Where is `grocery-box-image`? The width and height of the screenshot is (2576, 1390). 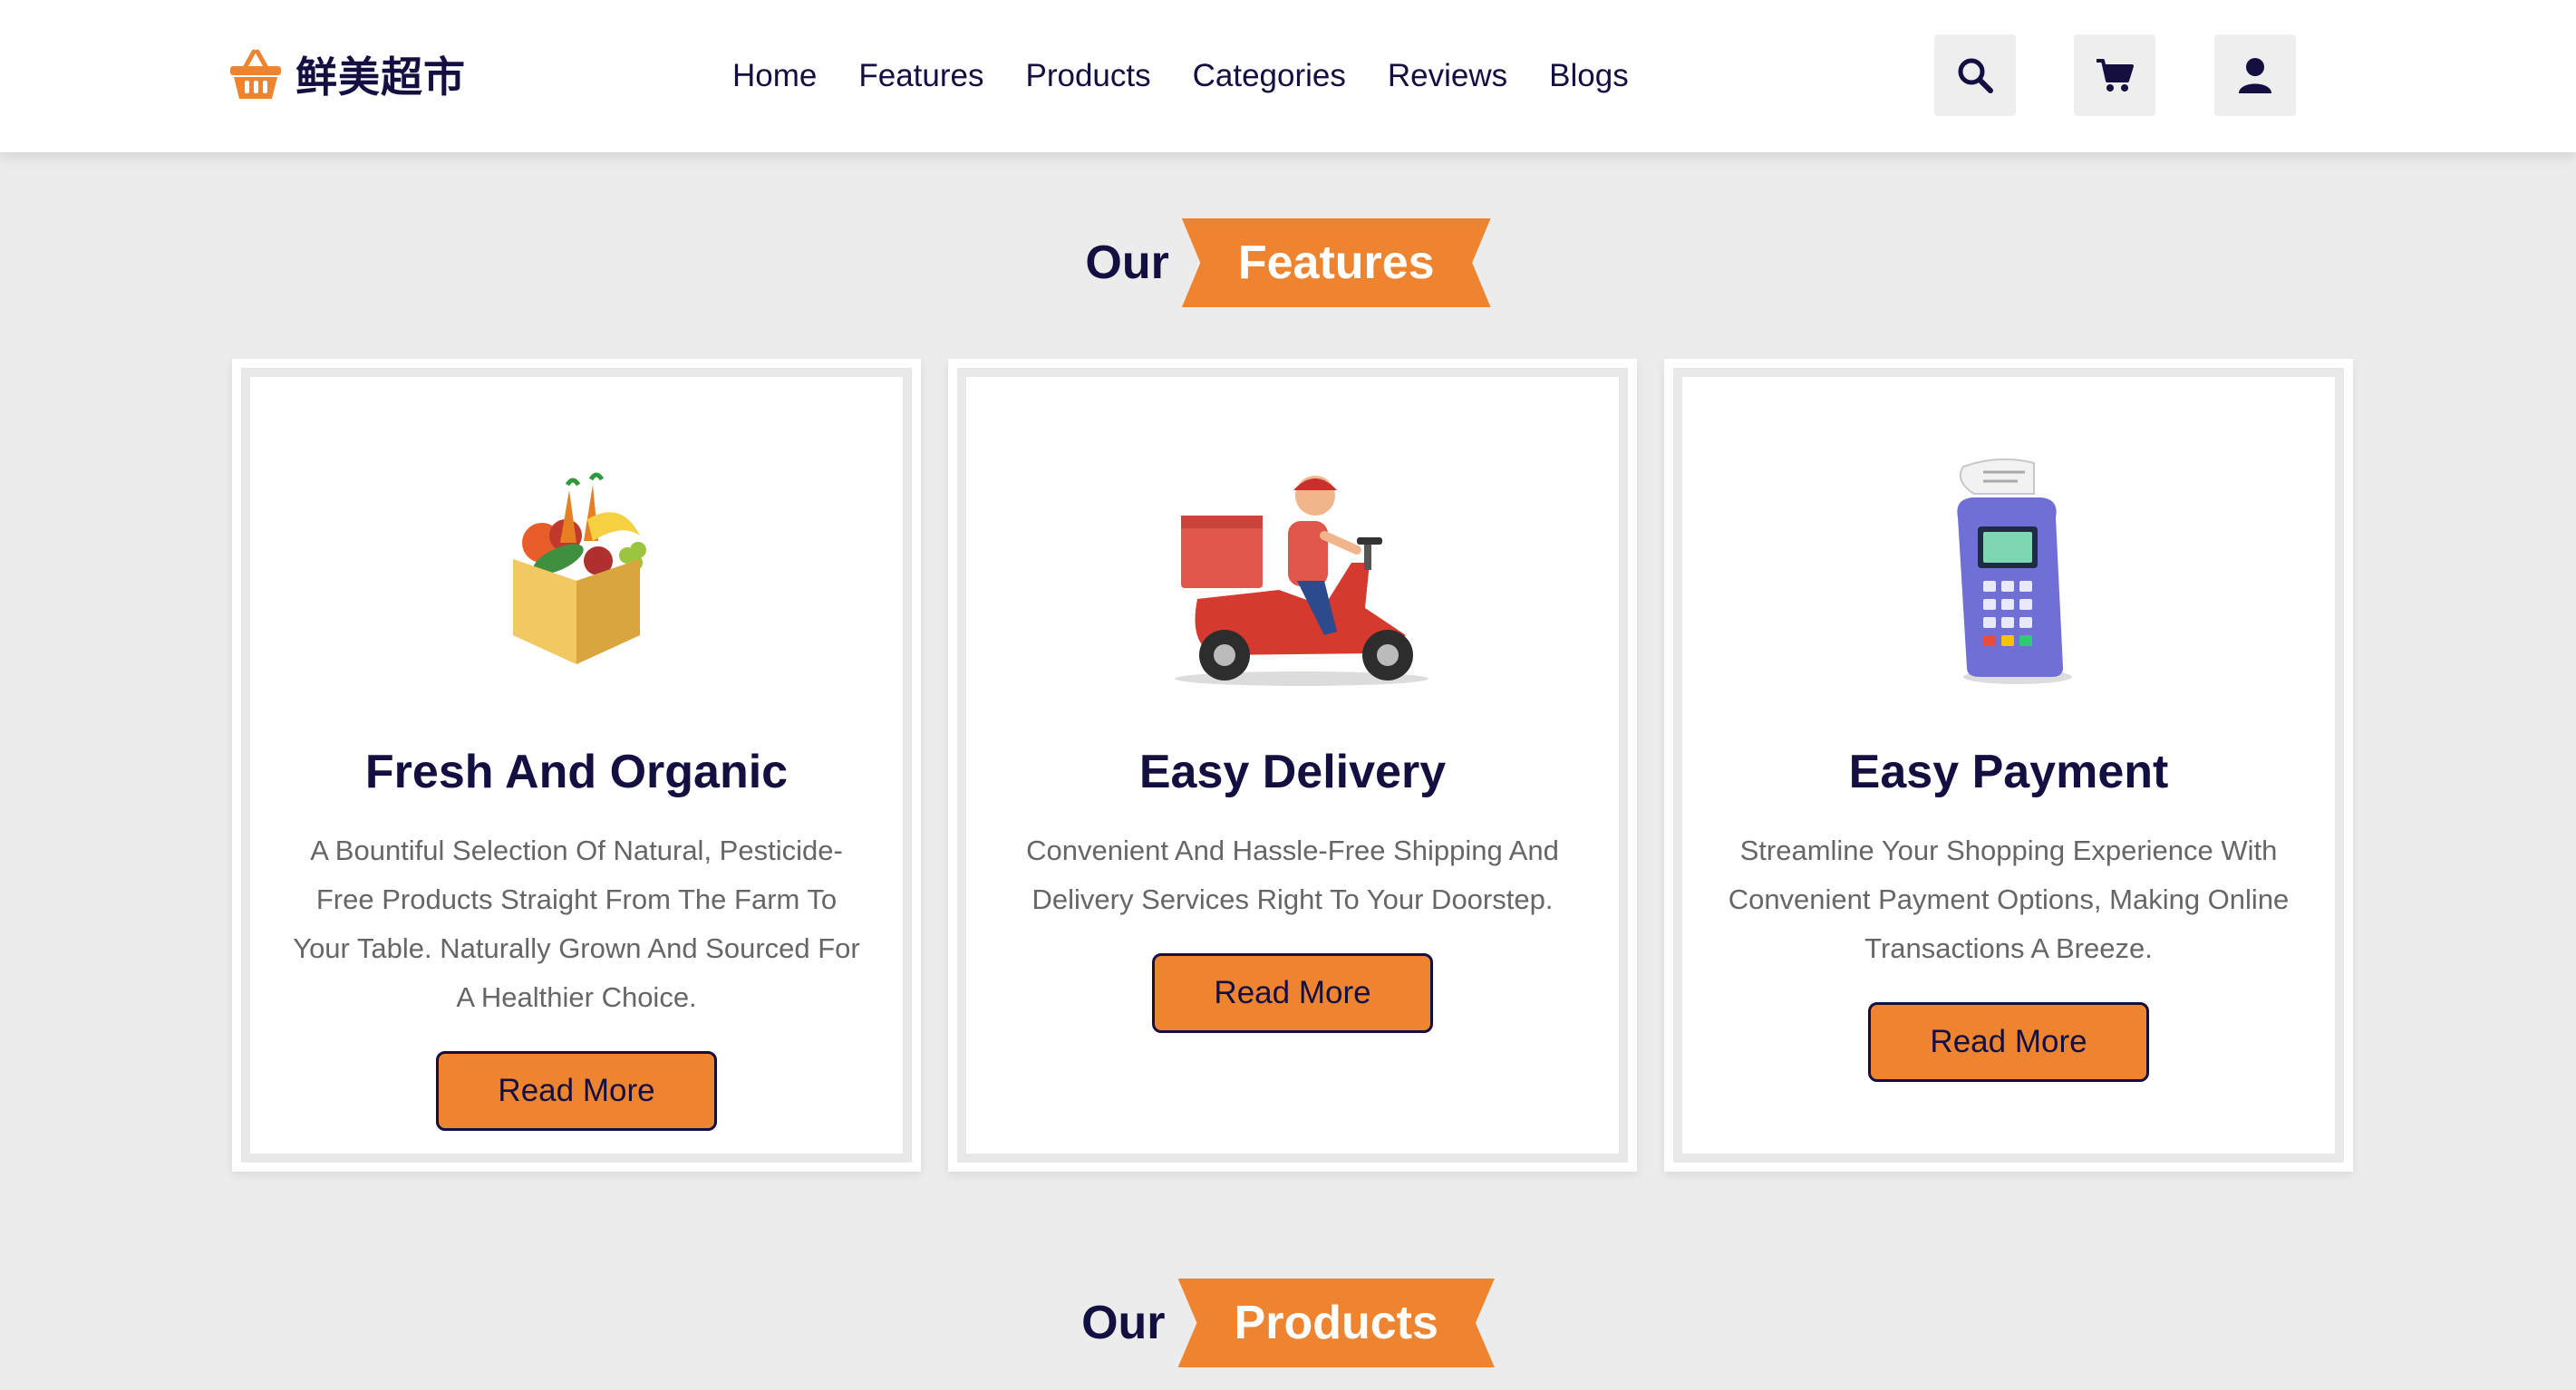
grocery-box-image is located at coordinates (576, 571).